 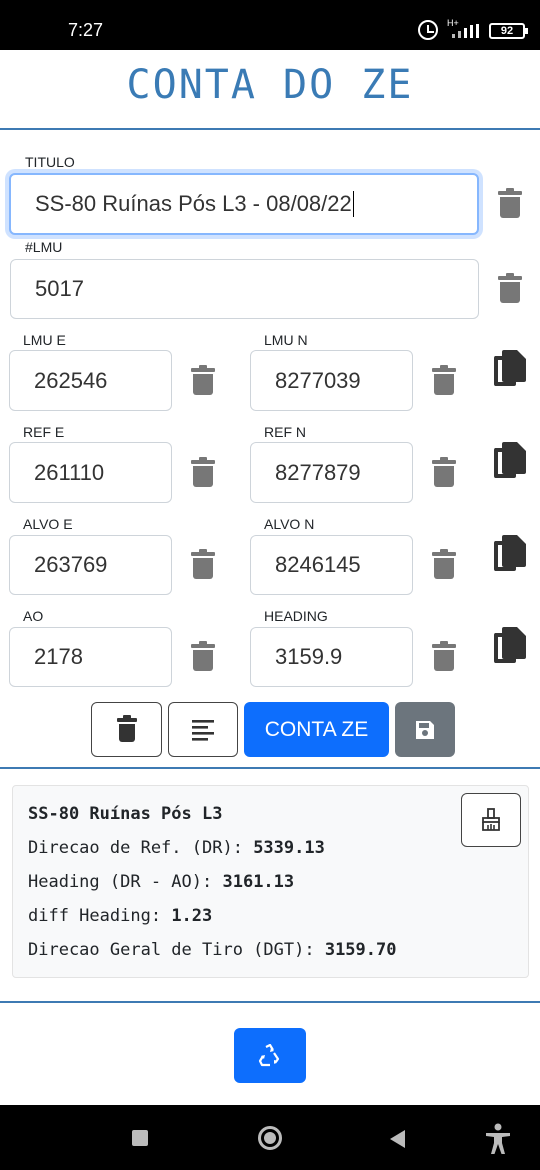 I want to click on recents-icon, so click(x=140, y=1138).